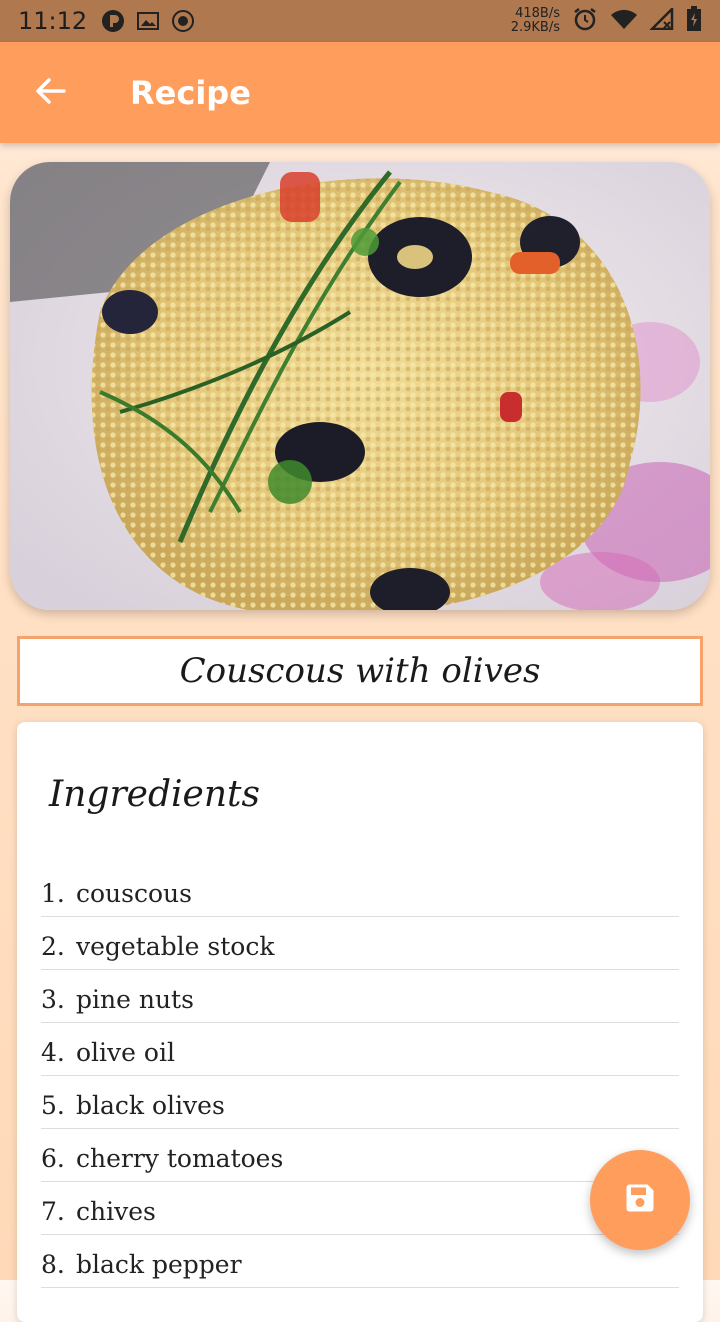 The image size is (720, 1322). What do you see at coordinates (53, 21) in the screenshot?
I see `status-time: 11:12` at bounding box center [53, 21].